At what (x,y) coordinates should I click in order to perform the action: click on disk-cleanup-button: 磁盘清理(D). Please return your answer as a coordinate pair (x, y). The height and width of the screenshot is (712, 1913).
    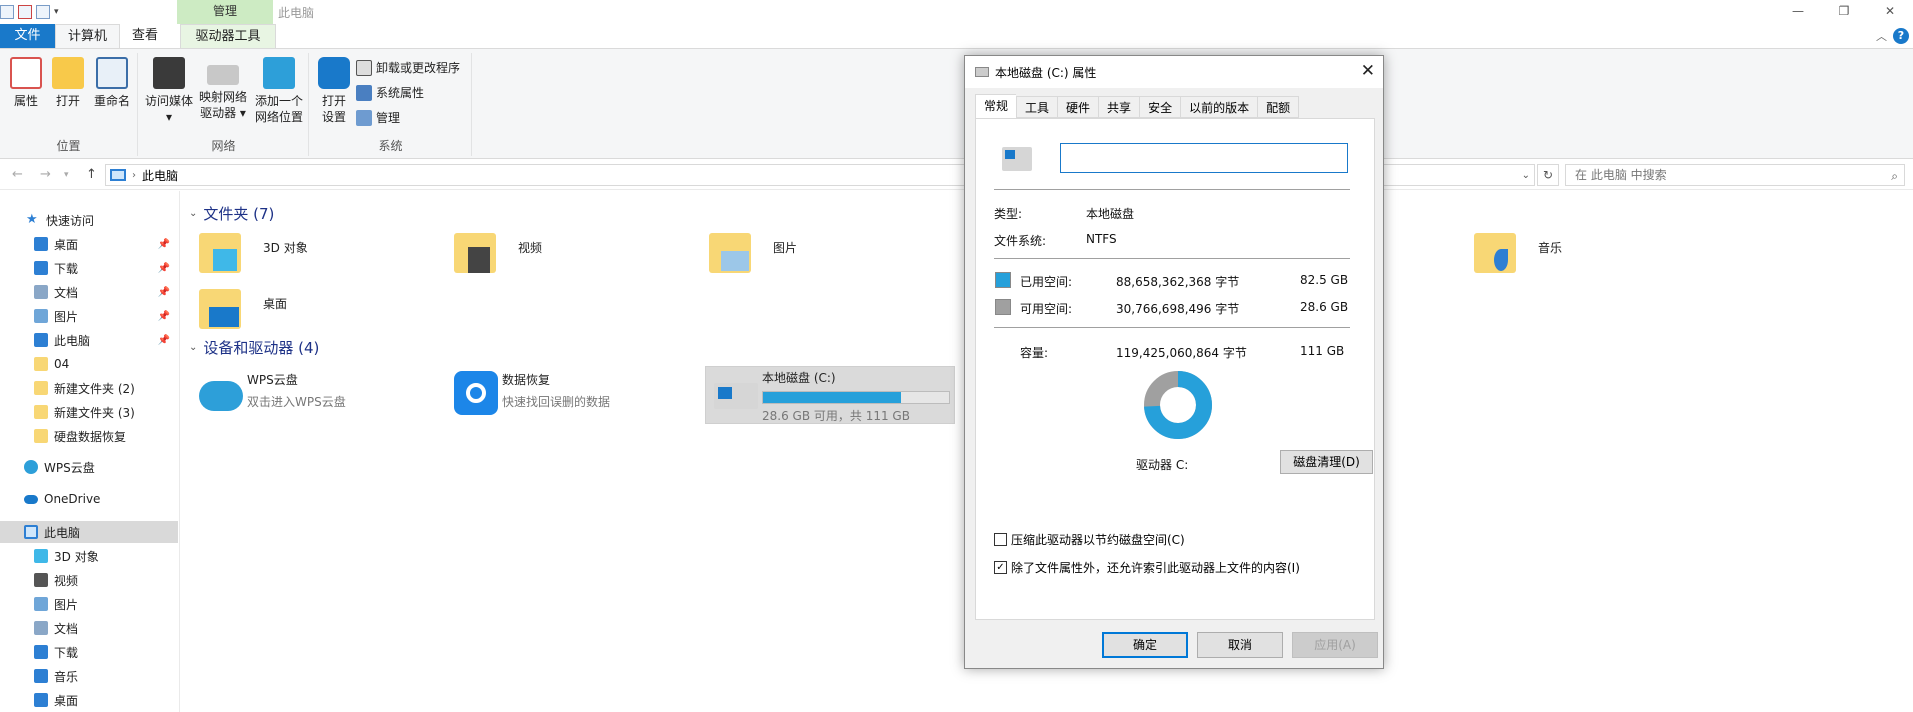
    Looking at the image, I should click on (1326, 462).